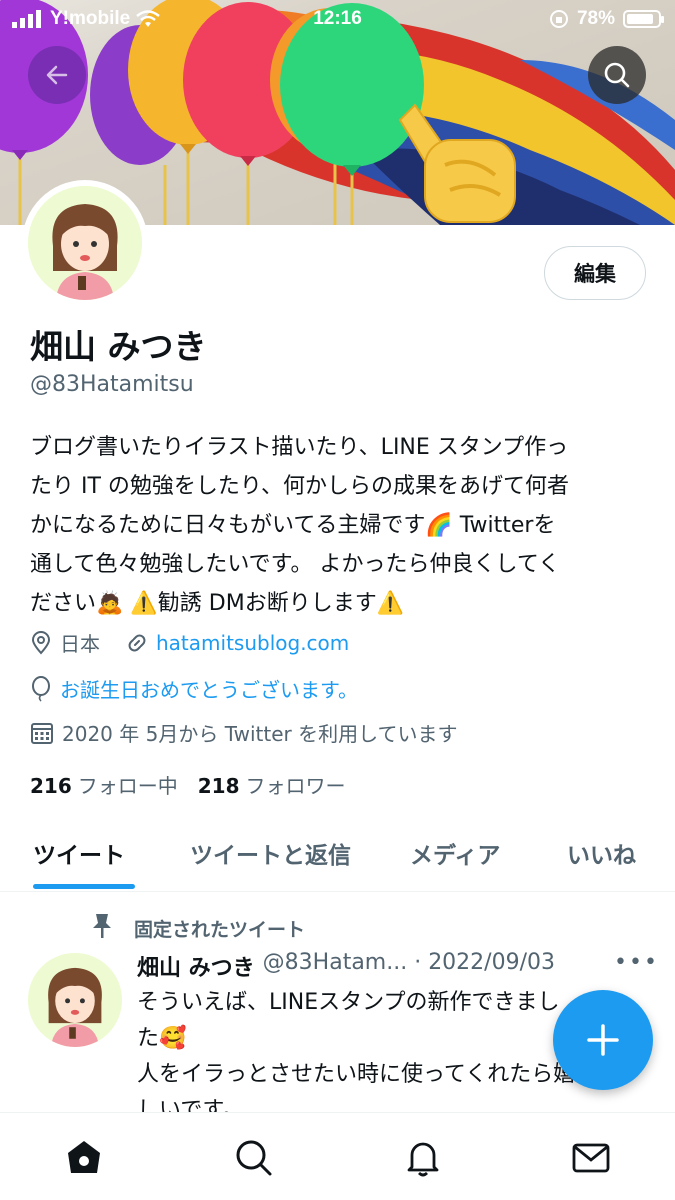 This screenshot has width=675, height=1200. I want to click on tweet-header: 畑山 みつき @83Hatam... · 2022/09/03, so click(346, 966).